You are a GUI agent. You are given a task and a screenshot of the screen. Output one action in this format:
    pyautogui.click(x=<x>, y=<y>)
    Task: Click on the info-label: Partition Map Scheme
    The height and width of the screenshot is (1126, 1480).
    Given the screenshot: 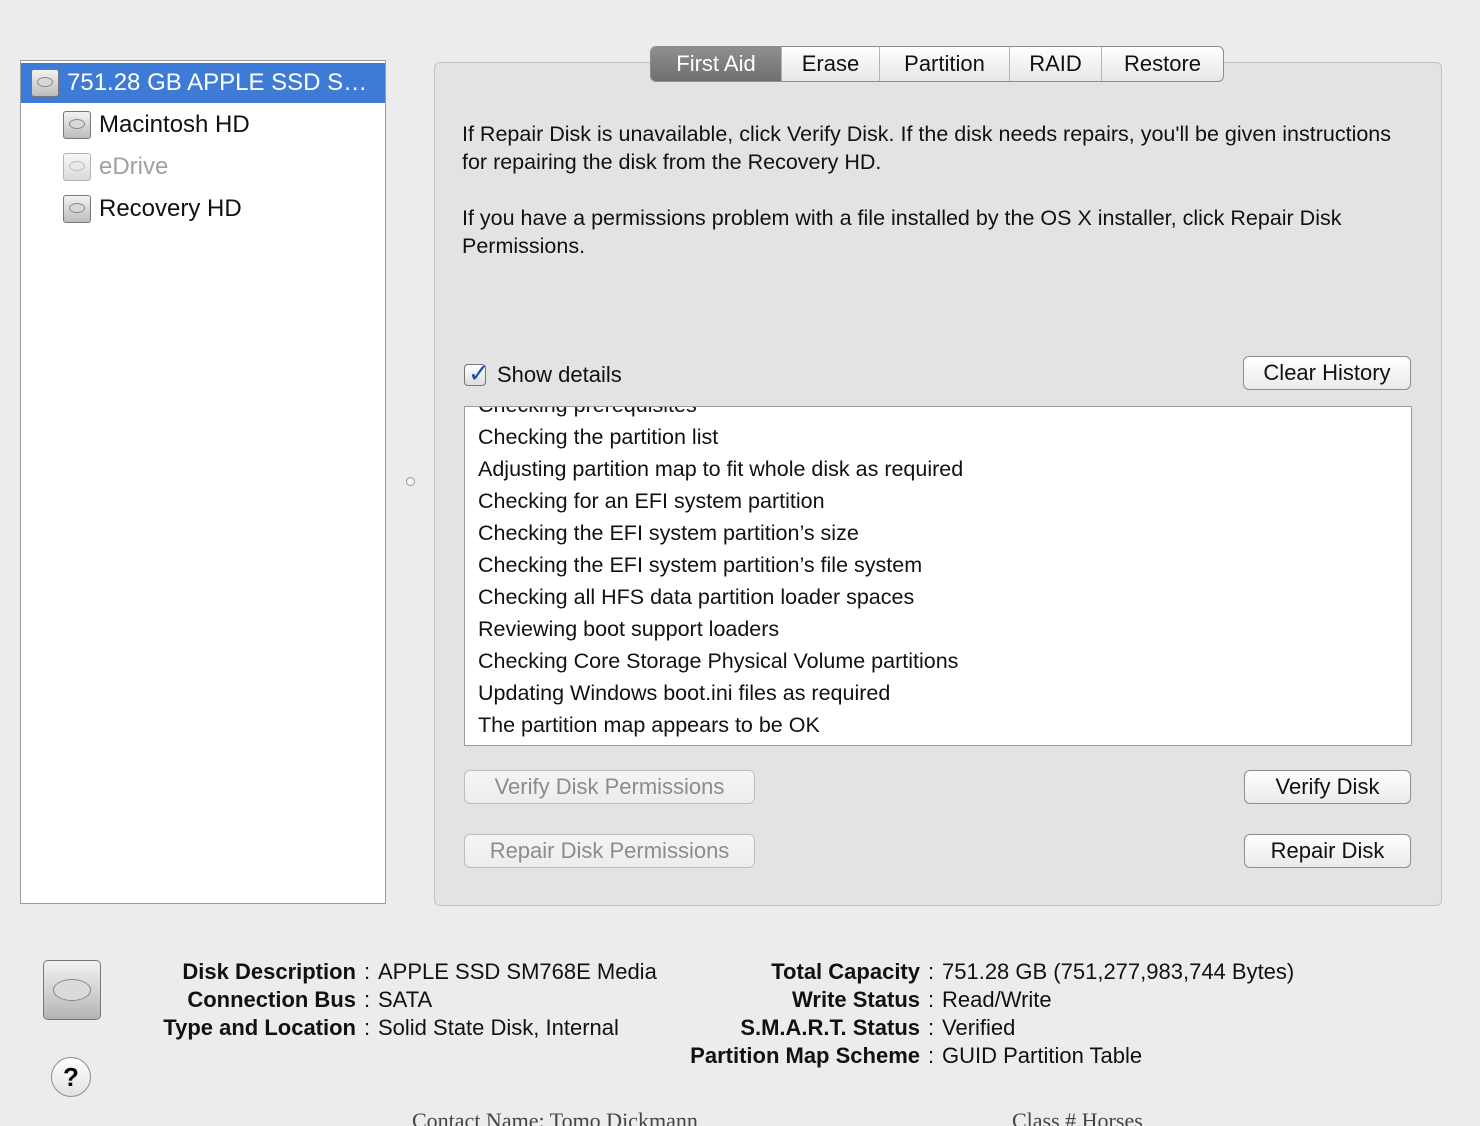 What is the action you would take?
    pyautogui.click(x=805, y=1055)
    